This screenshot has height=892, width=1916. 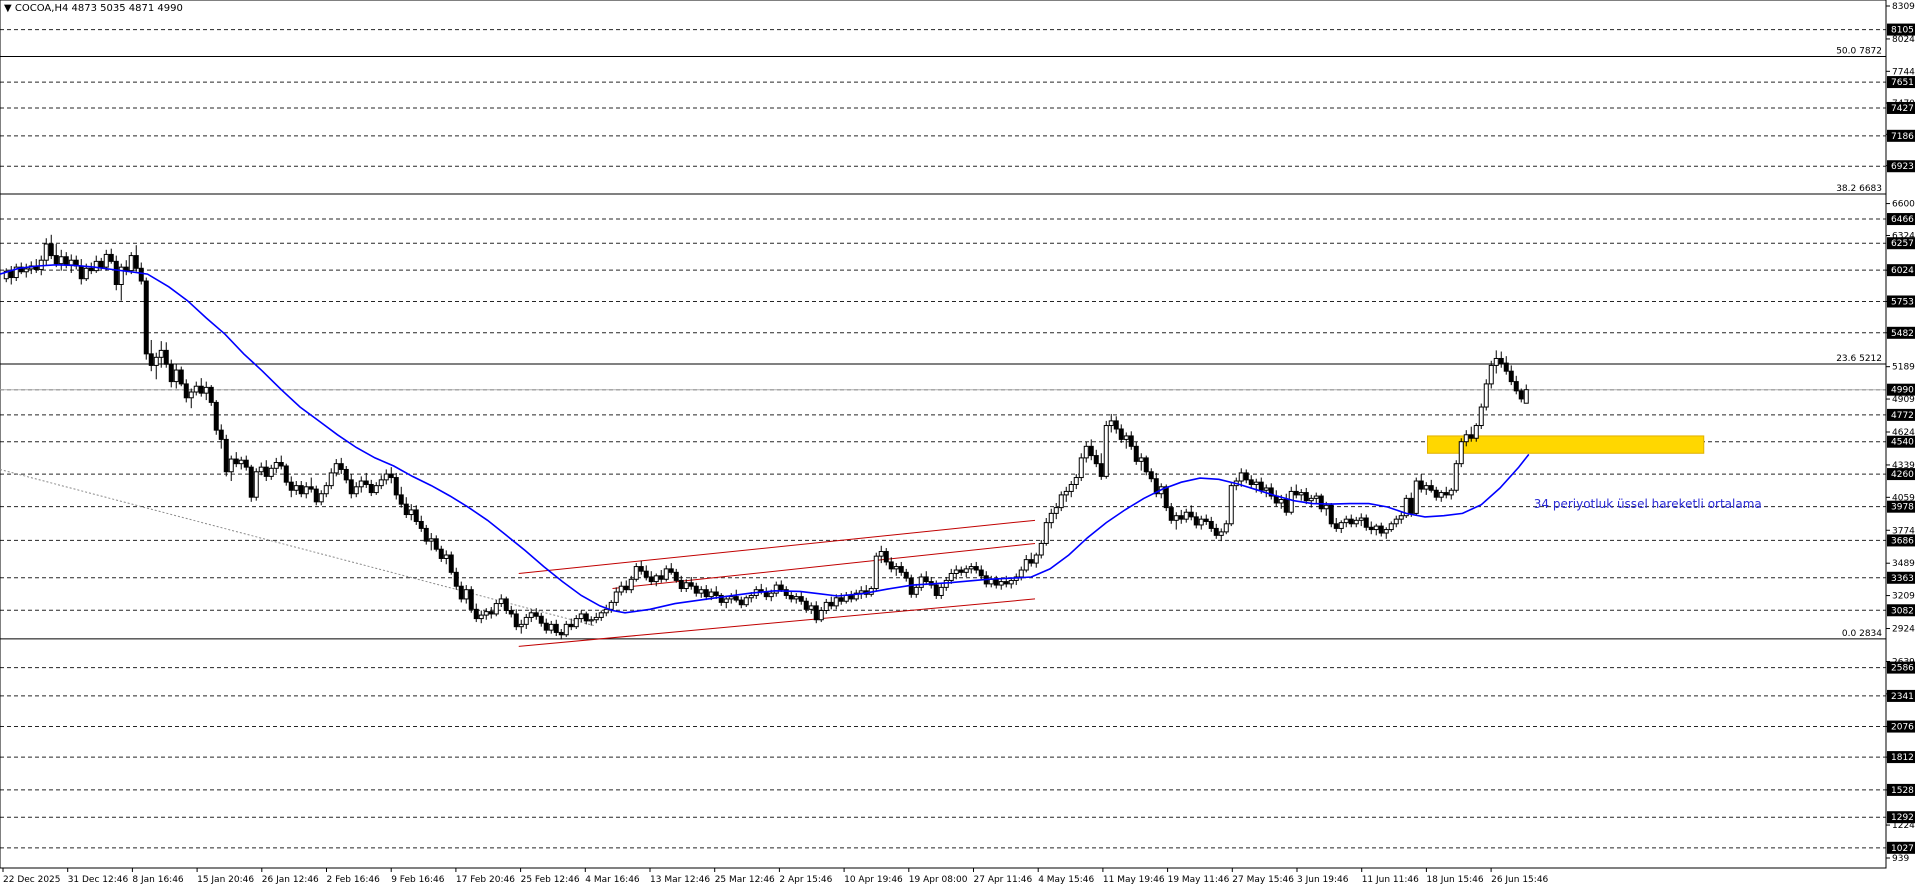 What do you see at coordinates (98, 880) in the screenshot?
I see `x-tick-label: 31 Dec 12:46` at bounding box center [98, 880].